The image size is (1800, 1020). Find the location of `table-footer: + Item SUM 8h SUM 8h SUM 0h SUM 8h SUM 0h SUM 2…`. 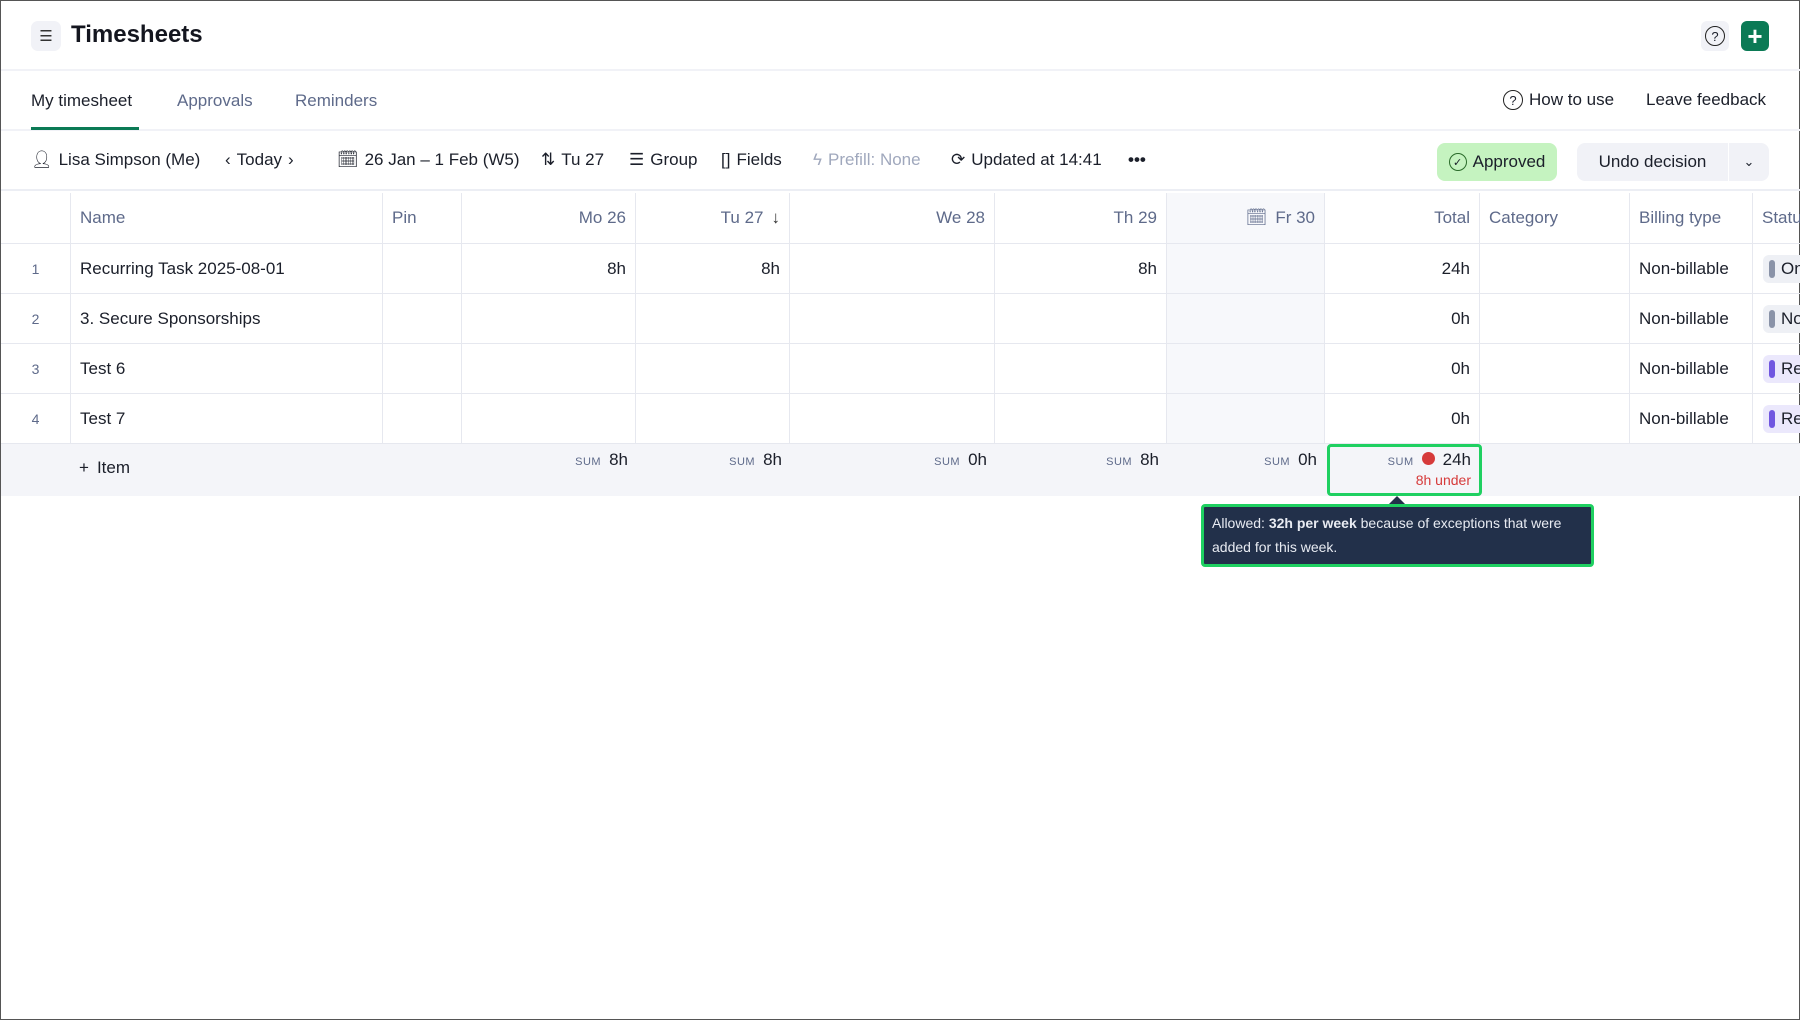

table-footer: + Item SUM 8h SUM 8h SUM 0h SUM 8h SUM 0h SUM 2… is located at coordinates (900, 470).